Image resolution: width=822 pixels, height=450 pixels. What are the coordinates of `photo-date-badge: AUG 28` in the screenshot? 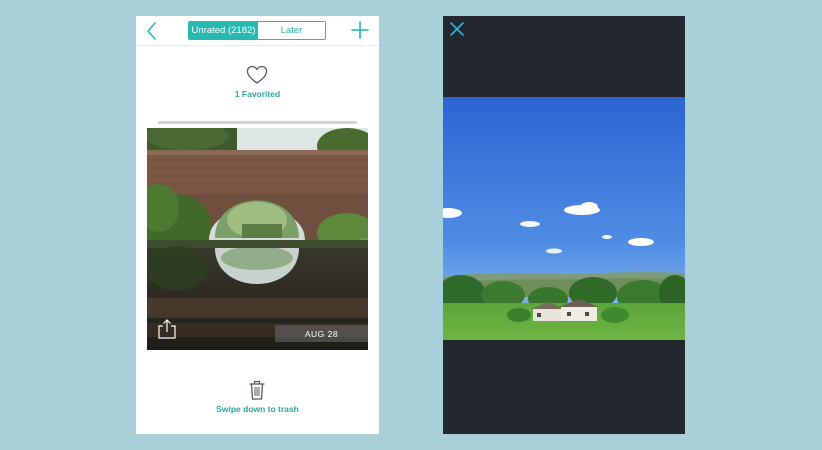 It's located at (321, 333).